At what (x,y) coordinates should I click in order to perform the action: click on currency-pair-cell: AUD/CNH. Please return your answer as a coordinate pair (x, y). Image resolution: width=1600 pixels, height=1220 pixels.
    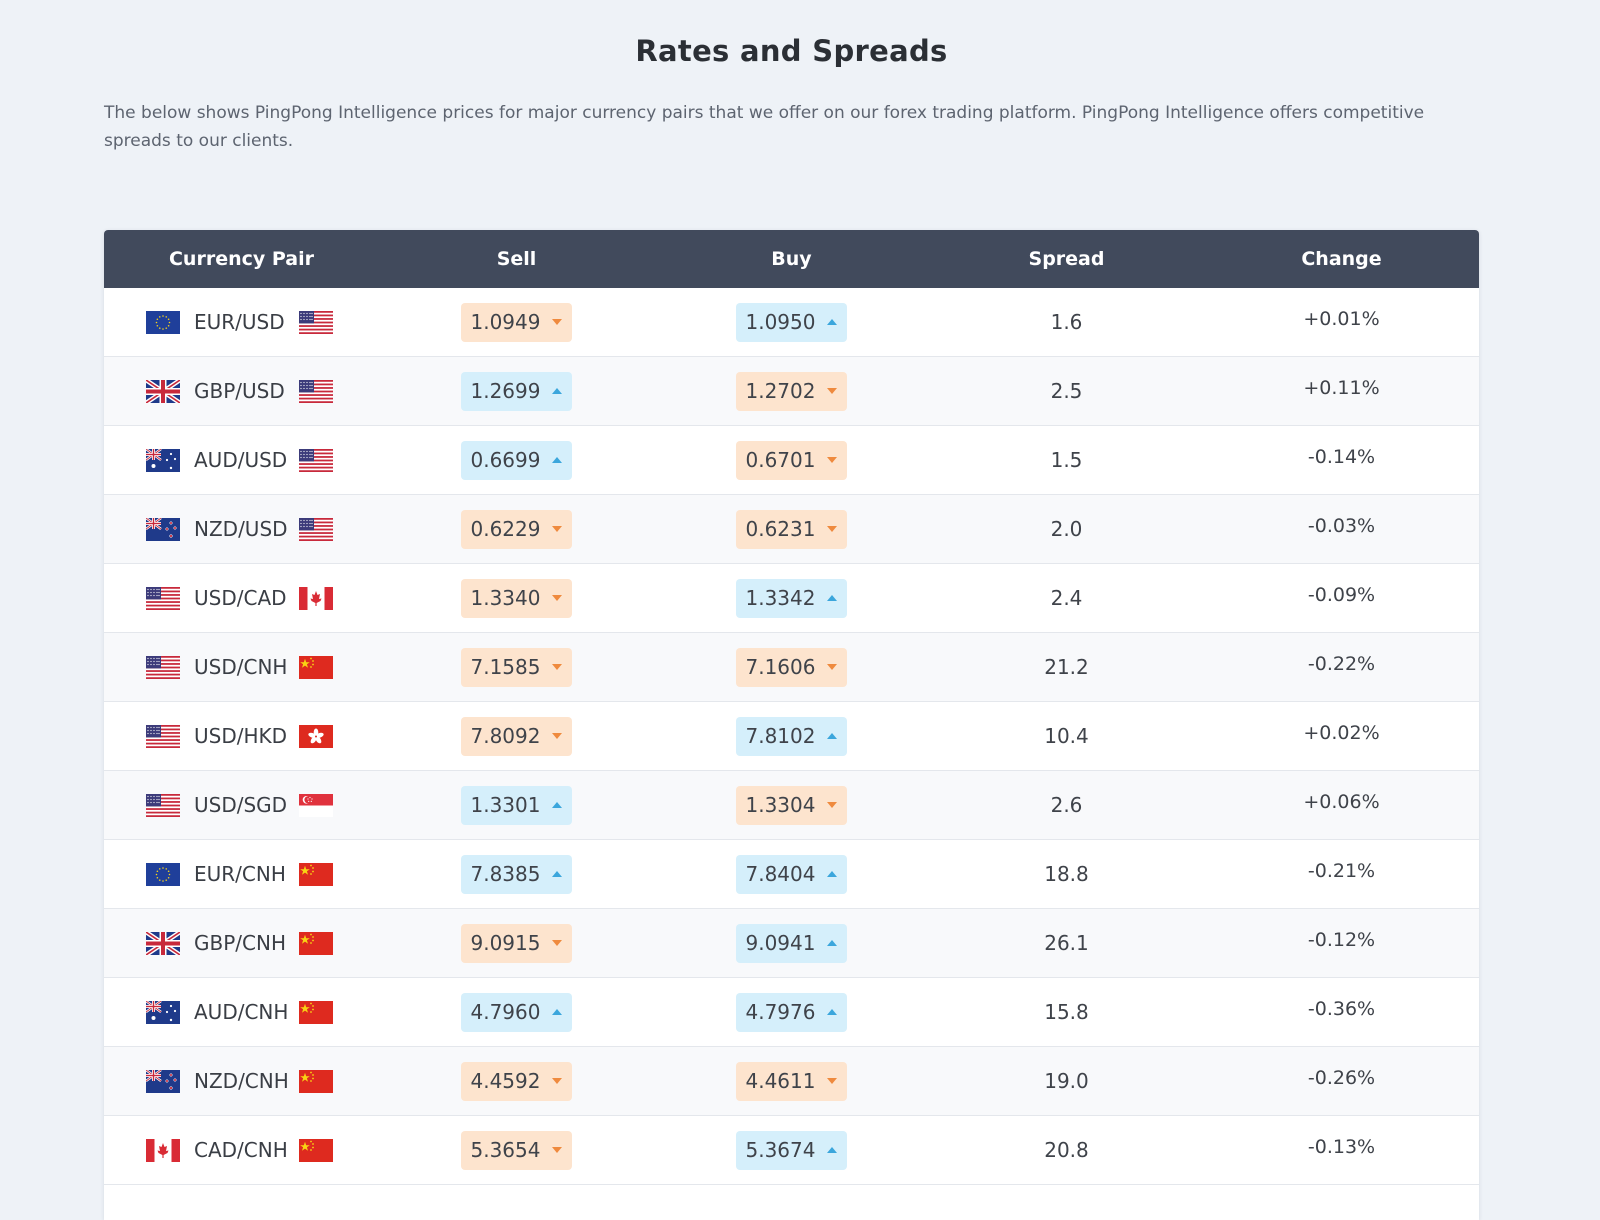
    Looking at the image, I should click on (241, 1011).